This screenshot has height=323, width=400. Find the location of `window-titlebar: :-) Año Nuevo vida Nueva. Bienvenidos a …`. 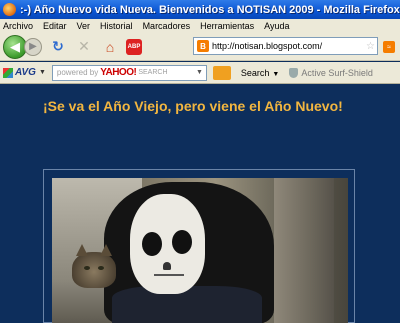

window-titlebar: :-) Año Nuevo vida Nueva. Bienvenidos a … is located at coordinates (200, 9).